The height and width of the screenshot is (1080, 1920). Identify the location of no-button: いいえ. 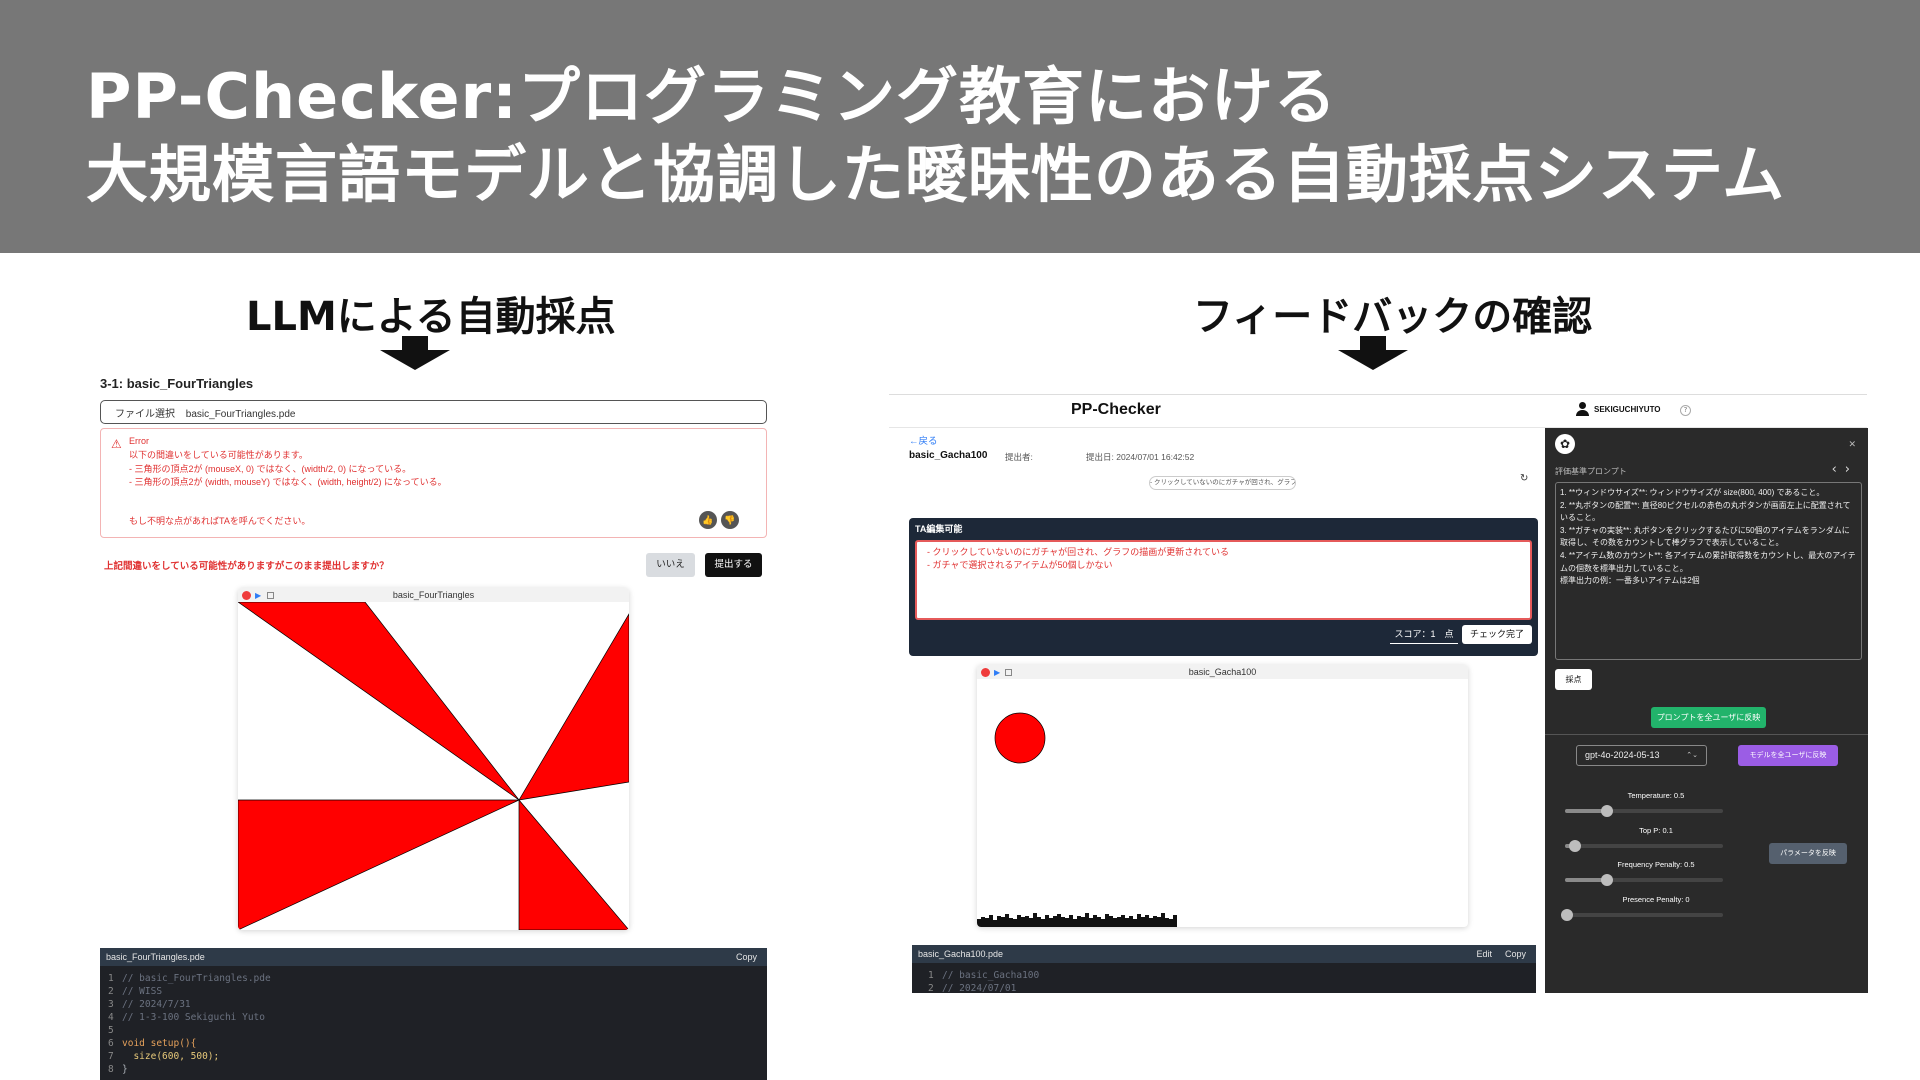
(670, 565).